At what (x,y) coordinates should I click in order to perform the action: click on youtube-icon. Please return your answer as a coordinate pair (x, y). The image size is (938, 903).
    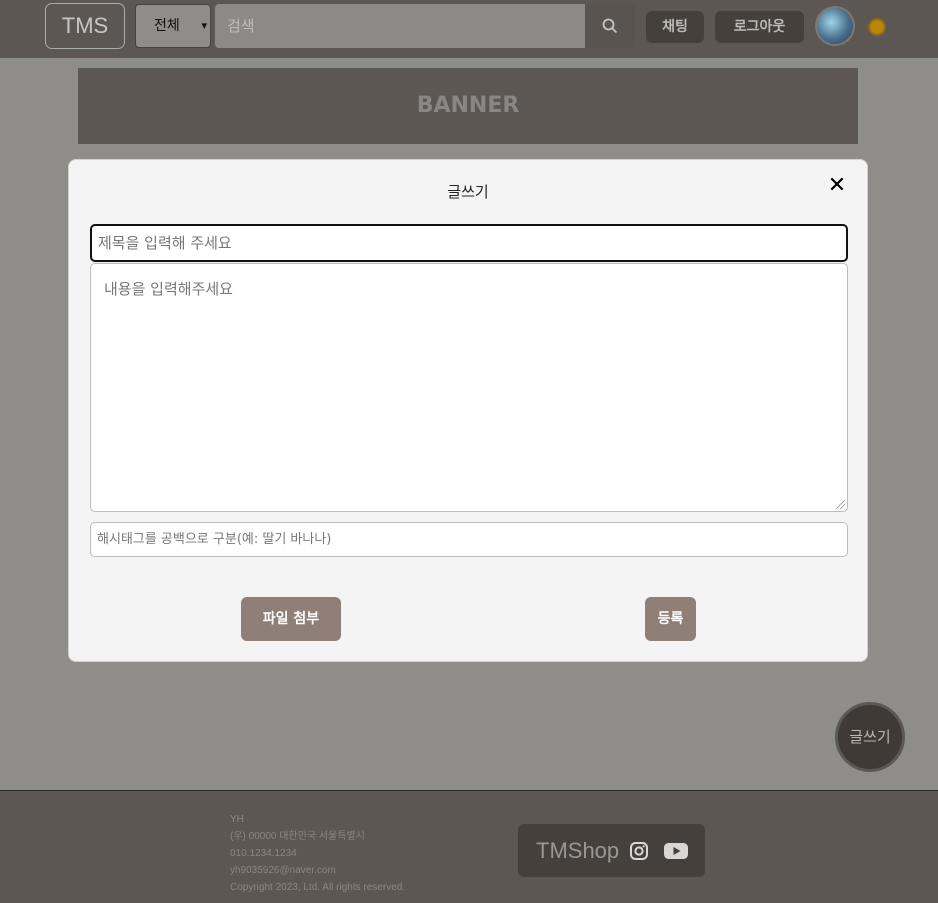
    Looking at the image, I should click on (676, 851).